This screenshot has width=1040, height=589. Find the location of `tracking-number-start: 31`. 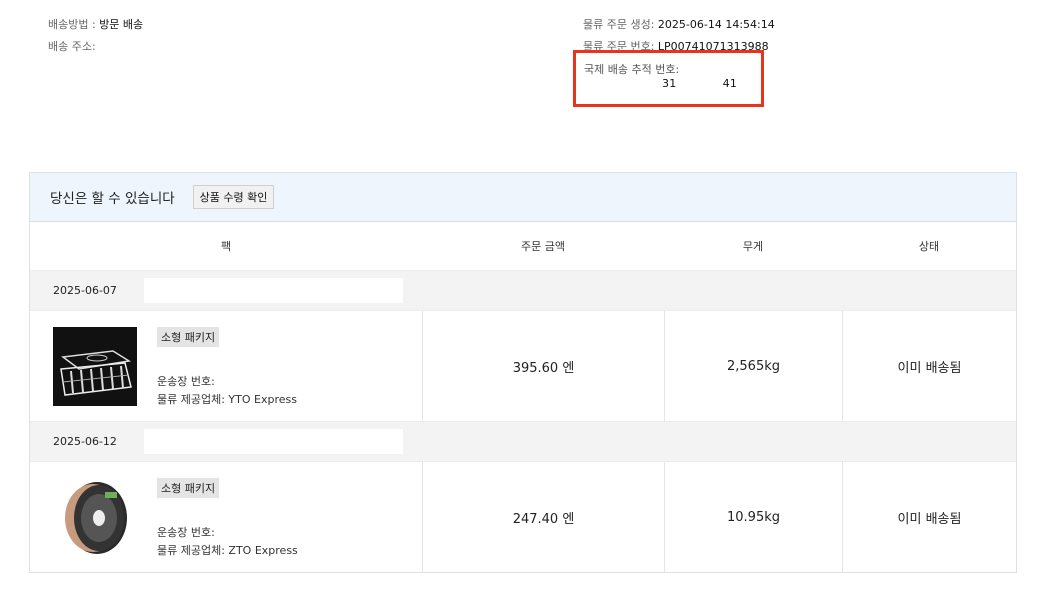

tracking-number-start: 31 is located at coordinates (669, 83).